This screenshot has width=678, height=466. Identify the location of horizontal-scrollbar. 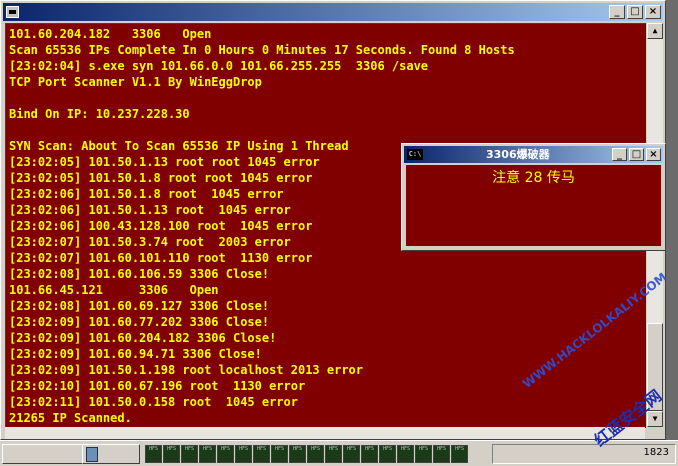
(325, 433).